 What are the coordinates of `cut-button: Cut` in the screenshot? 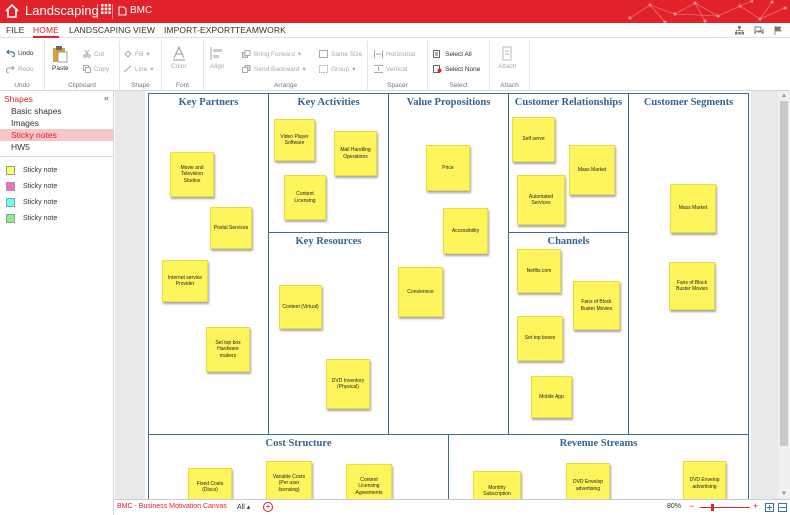 It's located at (93, 54).